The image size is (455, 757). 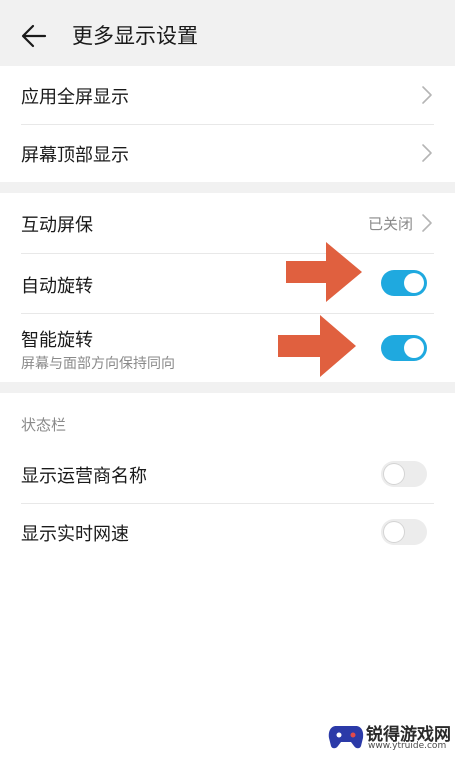 I want to click on row-show-carrier-name: 显示运营商名称, so click(x=227, y=474).